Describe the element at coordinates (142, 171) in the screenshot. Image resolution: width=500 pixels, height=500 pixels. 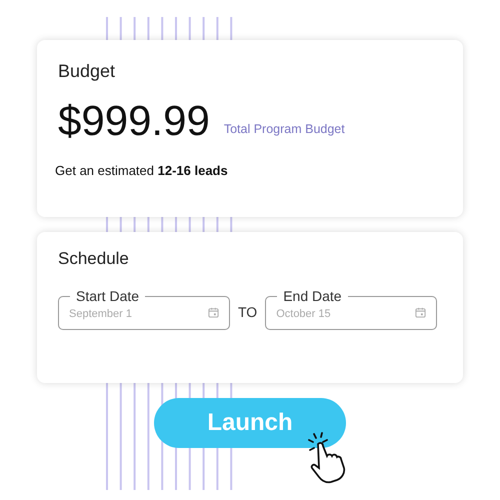
I see `estimate-text: Get an estimated 12-16 leads` at that location.